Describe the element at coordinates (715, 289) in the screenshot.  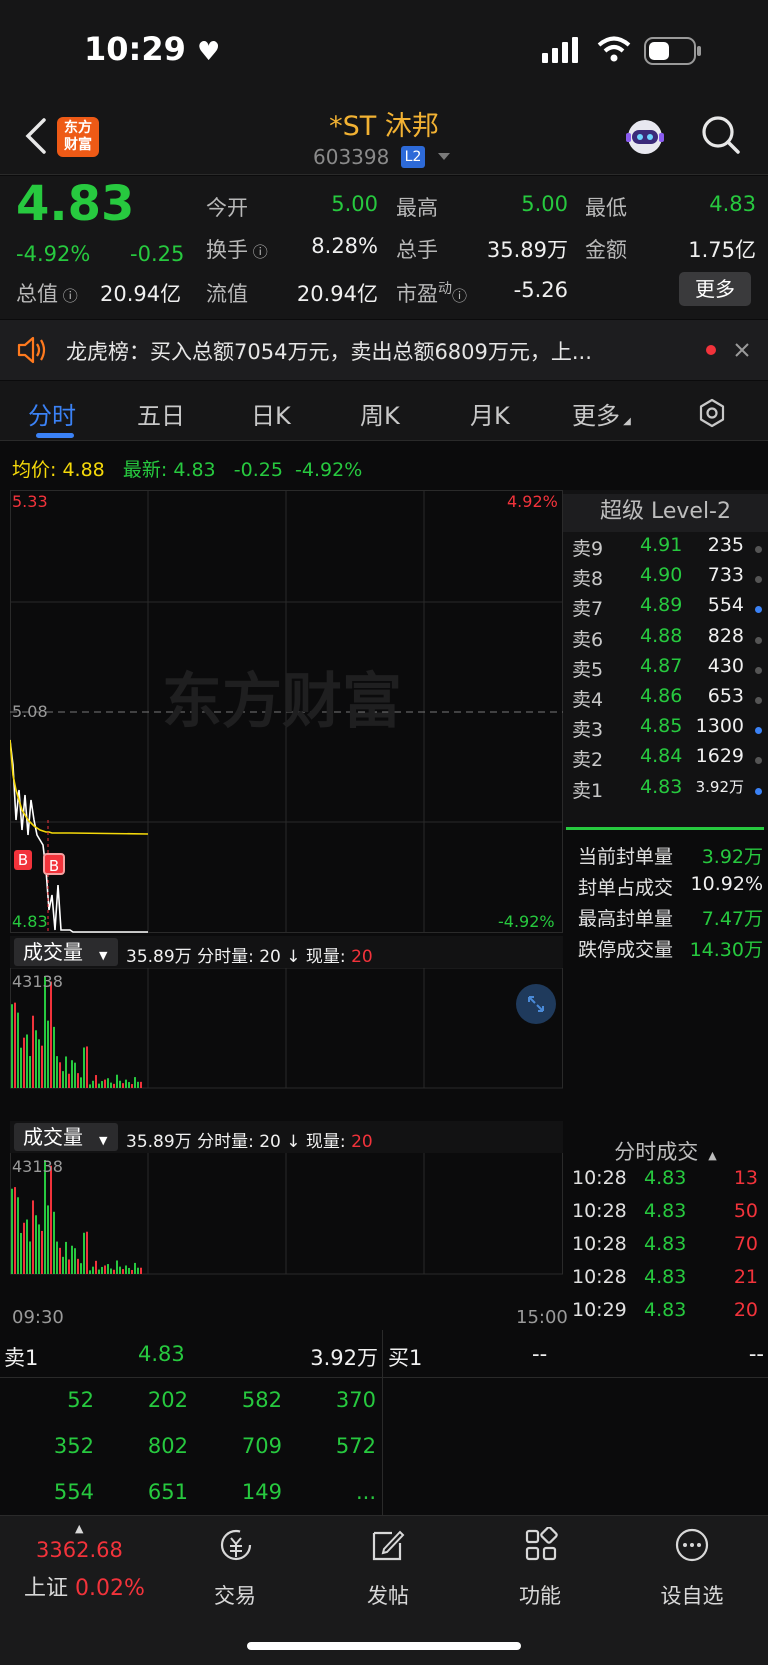
I see `more-button: 更多` at that location.